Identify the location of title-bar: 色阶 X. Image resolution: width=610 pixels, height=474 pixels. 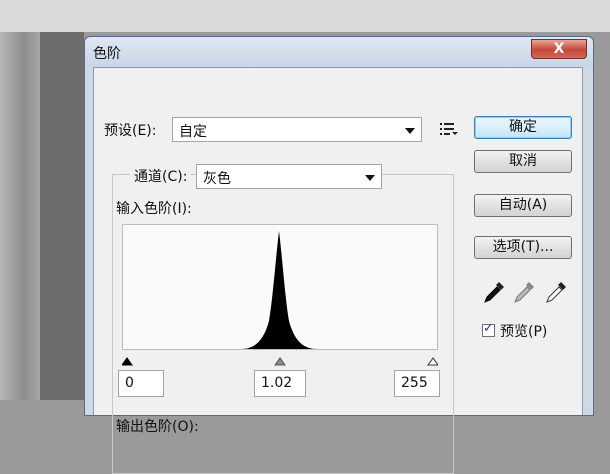
(339, 52).